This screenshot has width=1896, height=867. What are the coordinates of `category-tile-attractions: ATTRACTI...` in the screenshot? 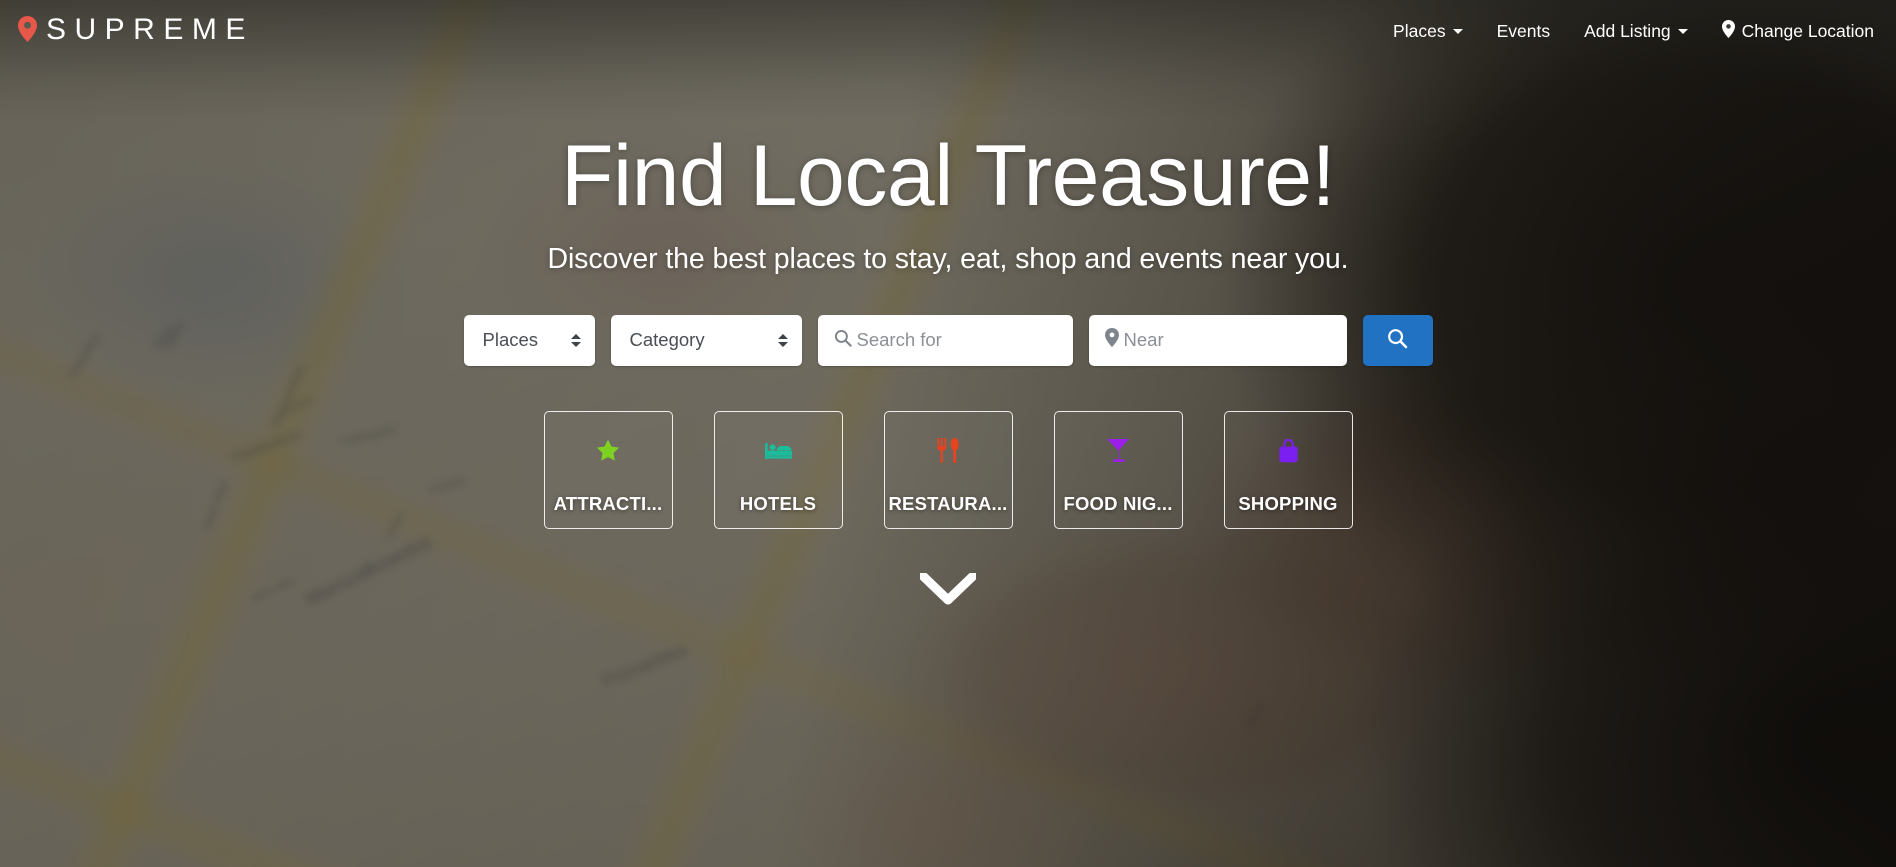 It's located at (608, 469).